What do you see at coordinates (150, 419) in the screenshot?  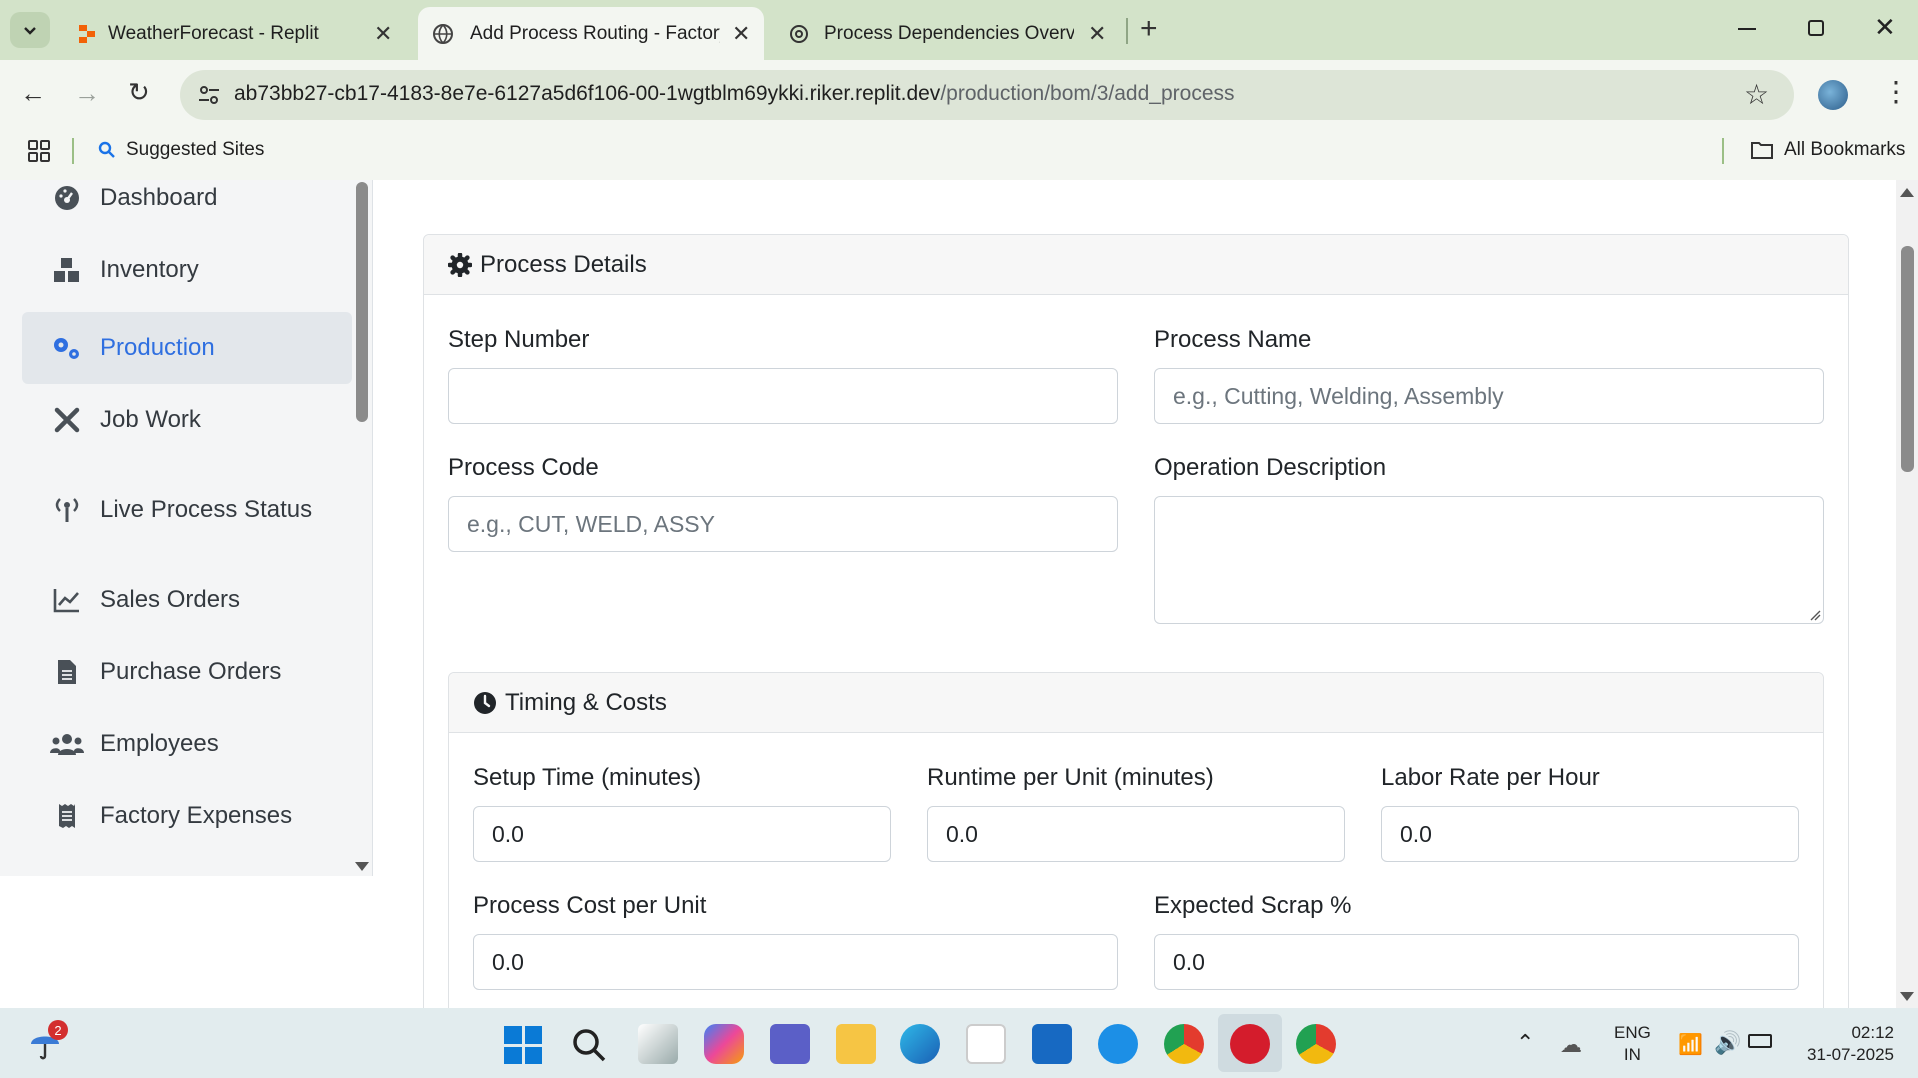 I see `sidebar-item-label: Job Work` at bounding box center [150, 419].